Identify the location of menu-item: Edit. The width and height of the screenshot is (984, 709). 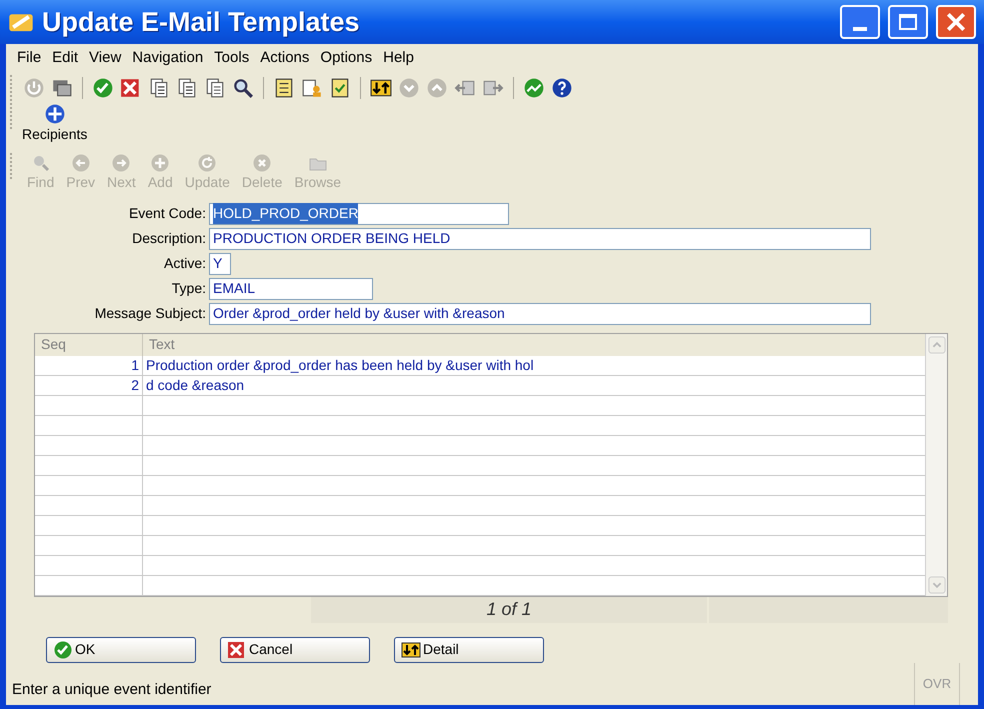
(65, 58).